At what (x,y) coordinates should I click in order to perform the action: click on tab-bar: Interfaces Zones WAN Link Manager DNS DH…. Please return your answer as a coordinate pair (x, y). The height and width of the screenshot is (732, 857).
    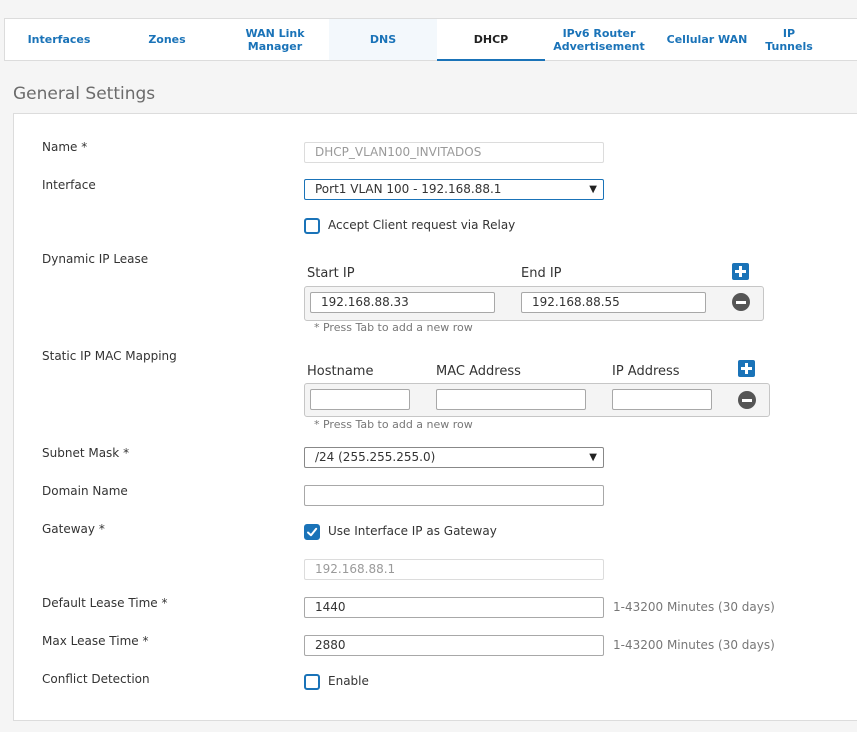
    Looking at the image, I should click on (430, 39).